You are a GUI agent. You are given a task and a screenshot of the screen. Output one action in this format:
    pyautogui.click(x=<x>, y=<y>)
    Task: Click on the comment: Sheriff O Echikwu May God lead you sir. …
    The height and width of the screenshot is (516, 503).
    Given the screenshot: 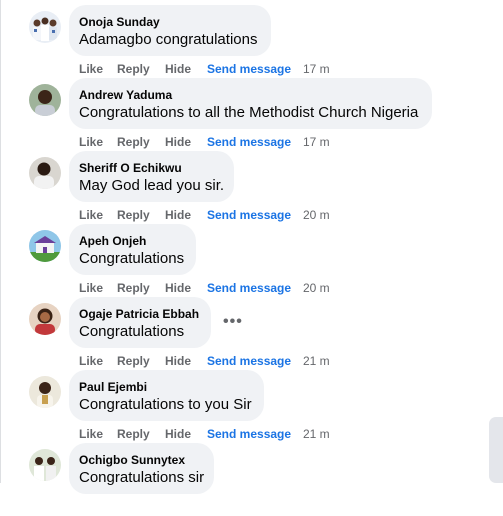 What is the action you would take?
    pyautogui.click(x=251, y=187)
    